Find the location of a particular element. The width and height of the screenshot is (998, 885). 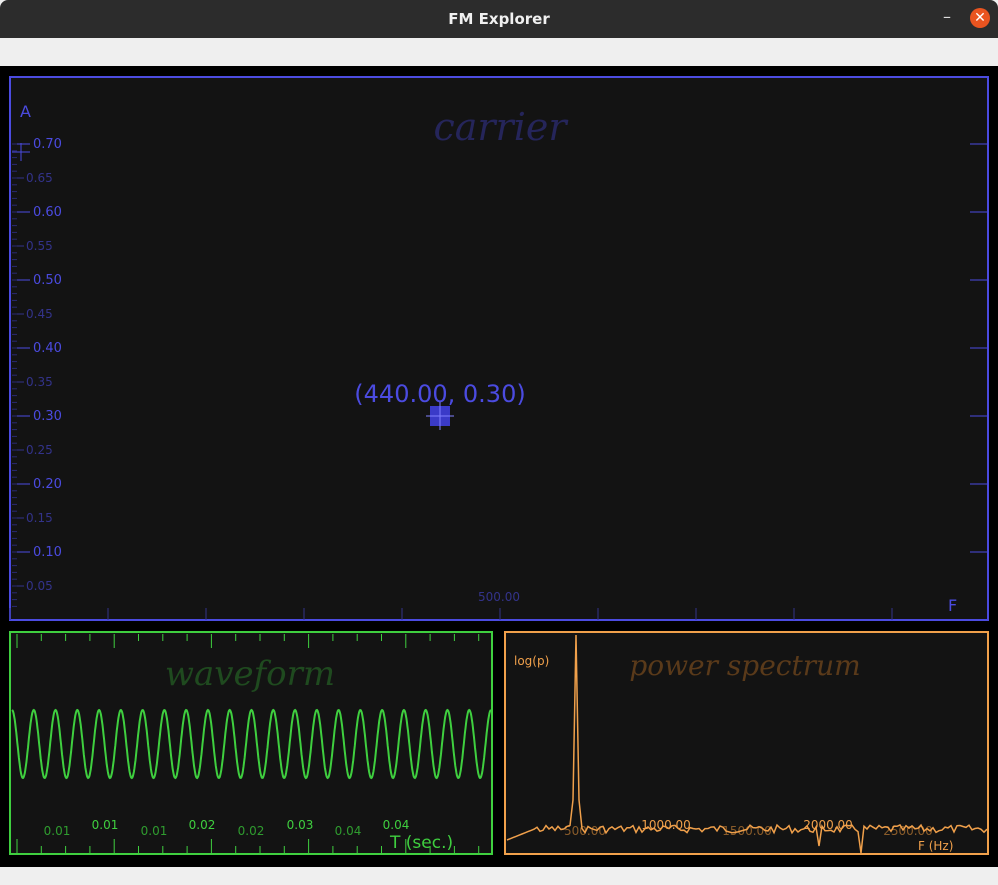

carrier-y-tick-label: 0.10 is located at coordinates (47, 552).